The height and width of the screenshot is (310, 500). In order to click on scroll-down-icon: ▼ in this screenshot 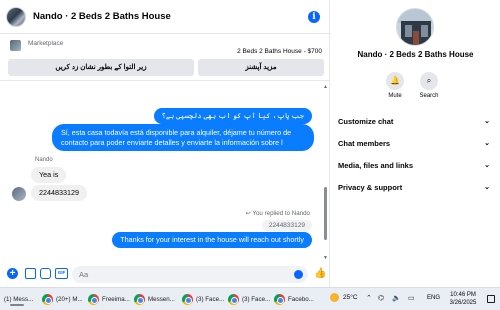, I will do `click(325, 258)`.